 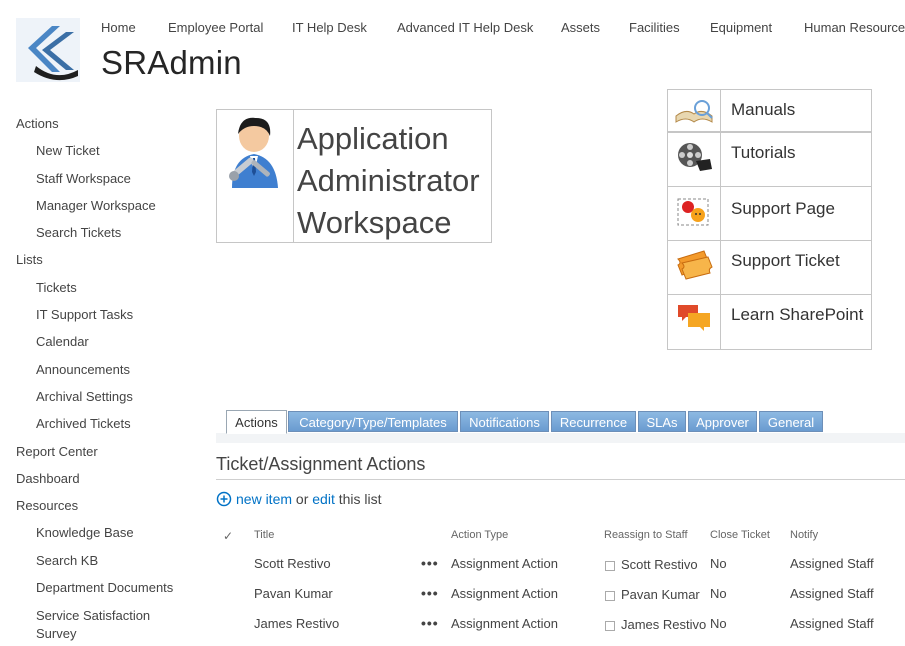 I want to click on section-divider, so click(x=560, y=479).